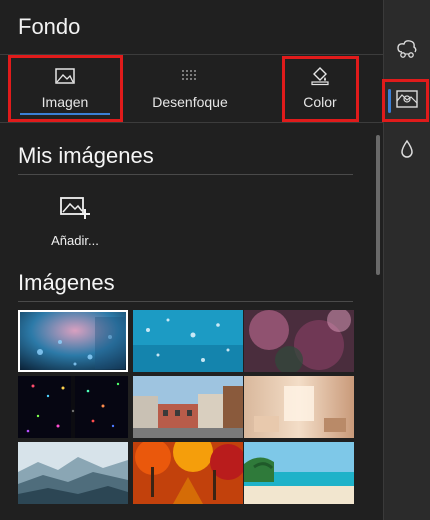  I want to click on rail-cutout-button, so click(407, 51).